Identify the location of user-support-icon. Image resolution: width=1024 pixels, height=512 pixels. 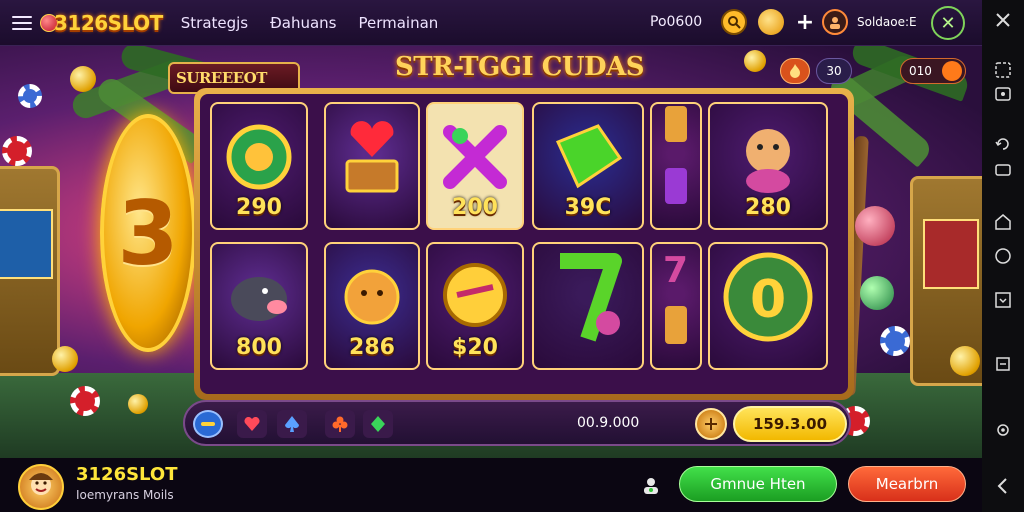
(651, 485).